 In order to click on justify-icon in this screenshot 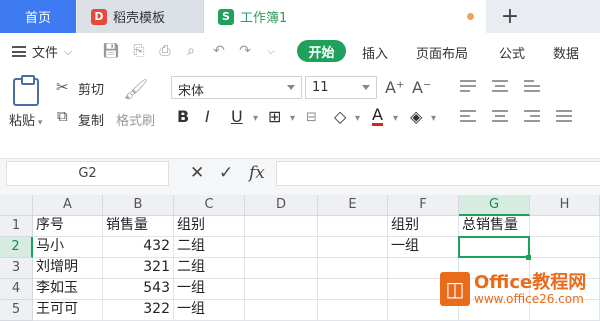, I will do `click(564, 116)`.